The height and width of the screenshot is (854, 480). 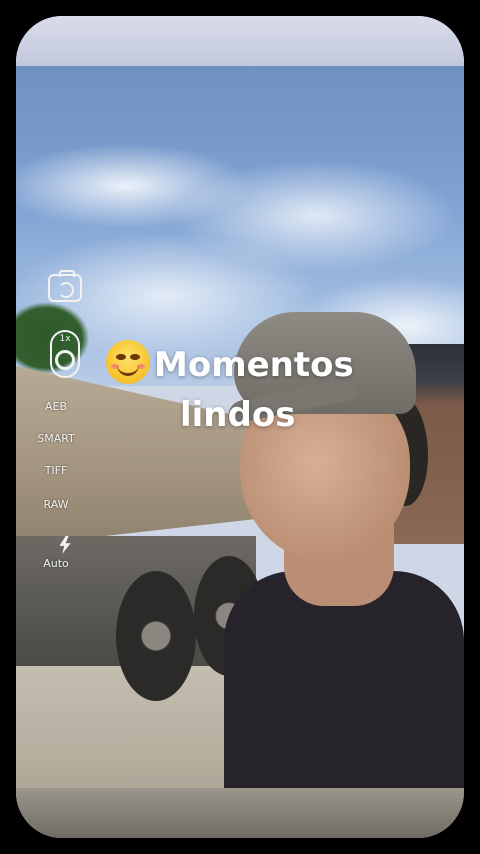 I want to click on top-blur-strip, so click(x=240, y=41).